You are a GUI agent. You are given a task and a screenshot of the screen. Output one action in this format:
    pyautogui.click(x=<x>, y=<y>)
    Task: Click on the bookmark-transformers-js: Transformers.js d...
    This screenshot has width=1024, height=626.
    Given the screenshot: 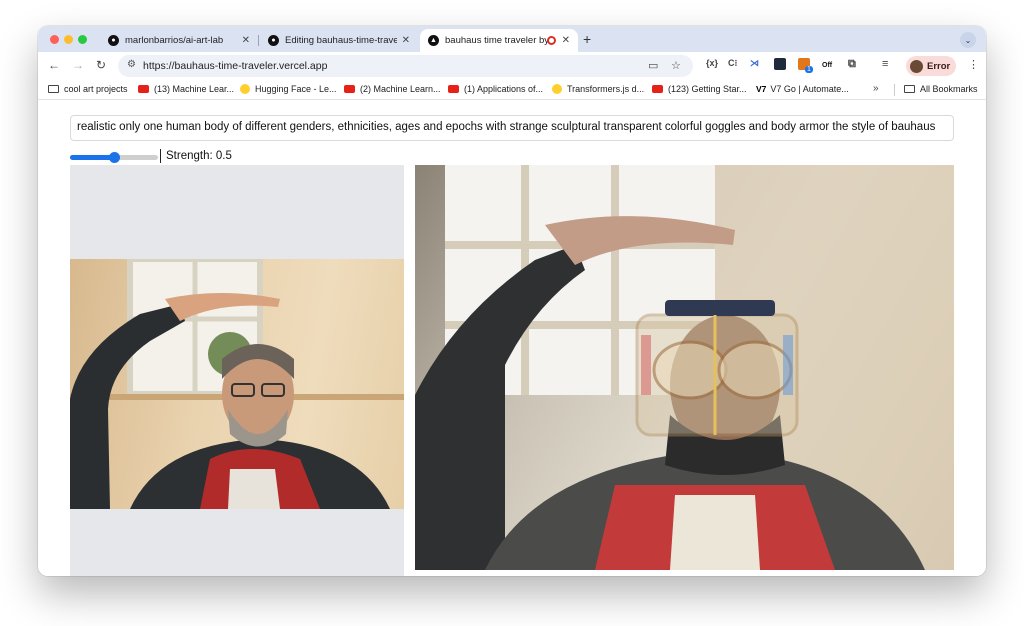 What is the action you would take?
    pyautogui.click(x=598, y=89)
    